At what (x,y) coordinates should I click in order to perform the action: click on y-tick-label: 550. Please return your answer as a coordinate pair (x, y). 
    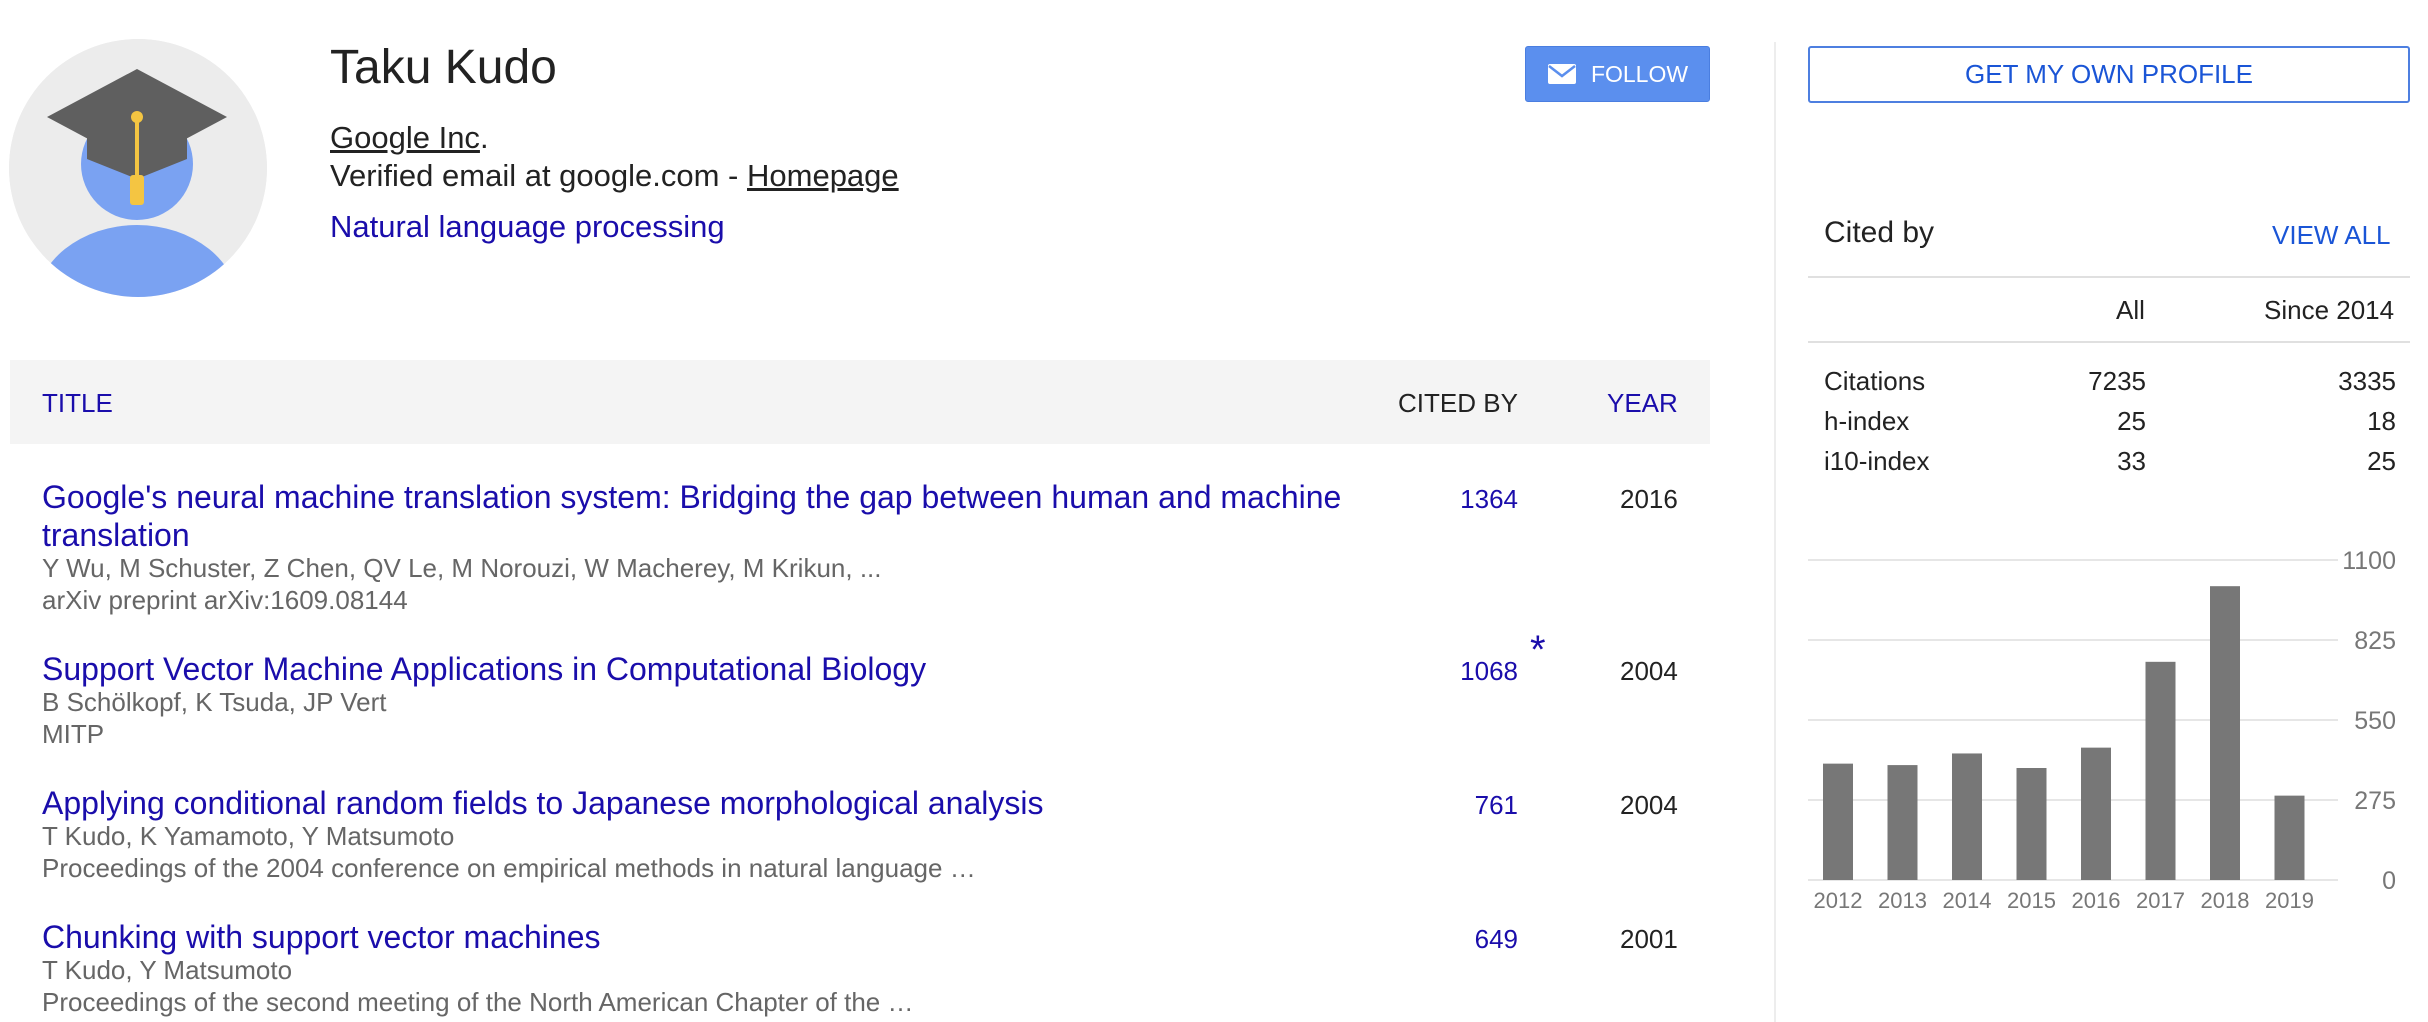
    Looking at the image, I should click on (2375, 721).